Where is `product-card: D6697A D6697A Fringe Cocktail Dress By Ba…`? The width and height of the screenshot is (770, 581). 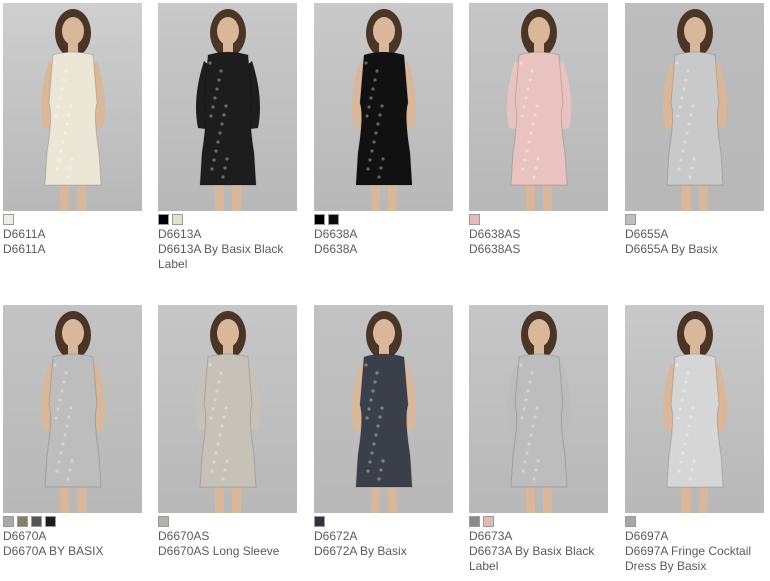
product-card: D6697A D6697A Fringe Cocktail Dress By Ba… is located at coordinates (695, 439).